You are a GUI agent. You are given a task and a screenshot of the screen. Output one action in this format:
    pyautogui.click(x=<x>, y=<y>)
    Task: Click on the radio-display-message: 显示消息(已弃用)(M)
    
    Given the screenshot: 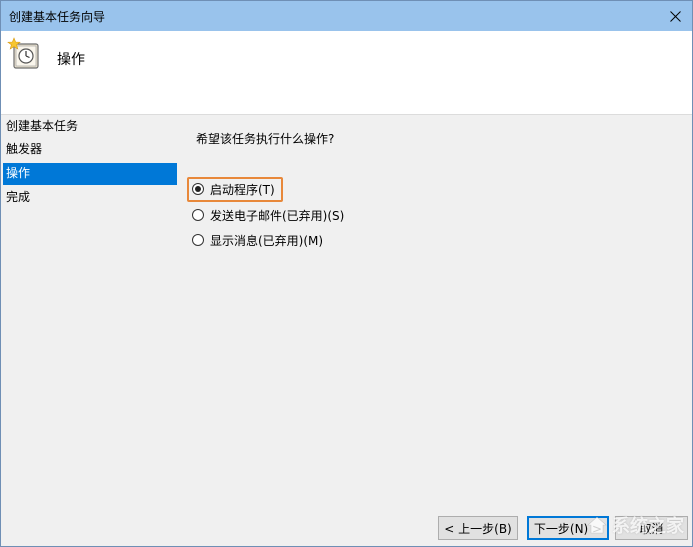 What is the action you would take?
    pyautogui.click(x=257, y=240)
    